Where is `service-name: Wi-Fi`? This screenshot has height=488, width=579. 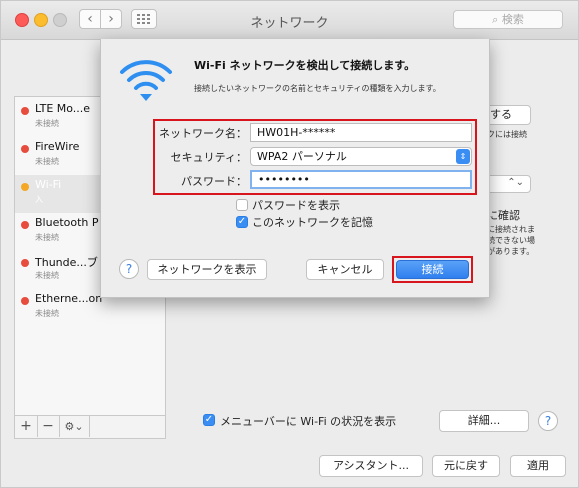 service-name: Wi-Fi is located at coordinates (48, 184).